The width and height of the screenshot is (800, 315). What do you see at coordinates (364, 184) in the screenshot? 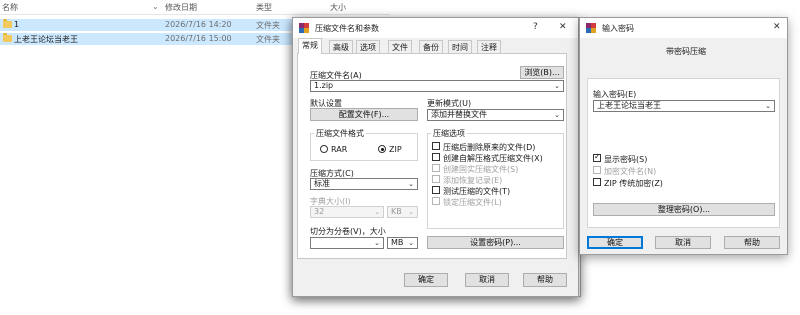
I see `method-select: 标准 ⌄` at bounding box center [364, 184].